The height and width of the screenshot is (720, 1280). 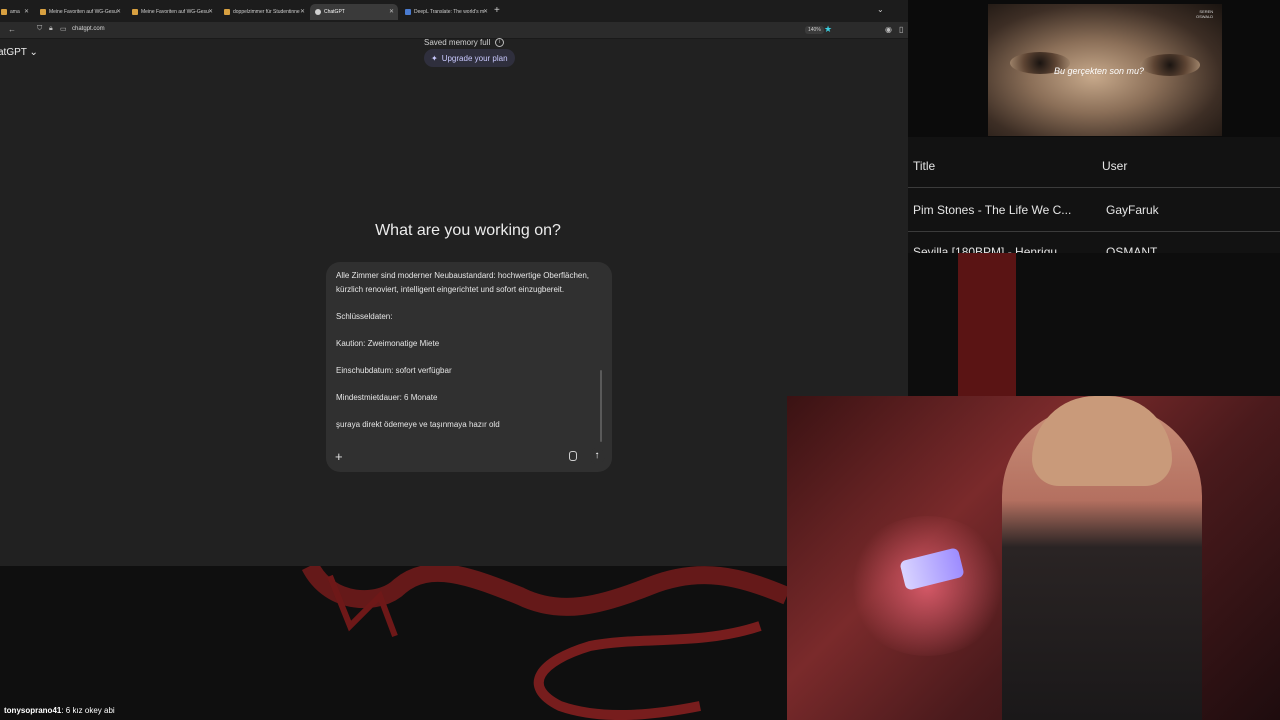 What do you see at coordinates (1099, 71) in the screenshot?
I see `video-subtitle: Bu gerçekten son mu?` at bounding box center [1099, 71].